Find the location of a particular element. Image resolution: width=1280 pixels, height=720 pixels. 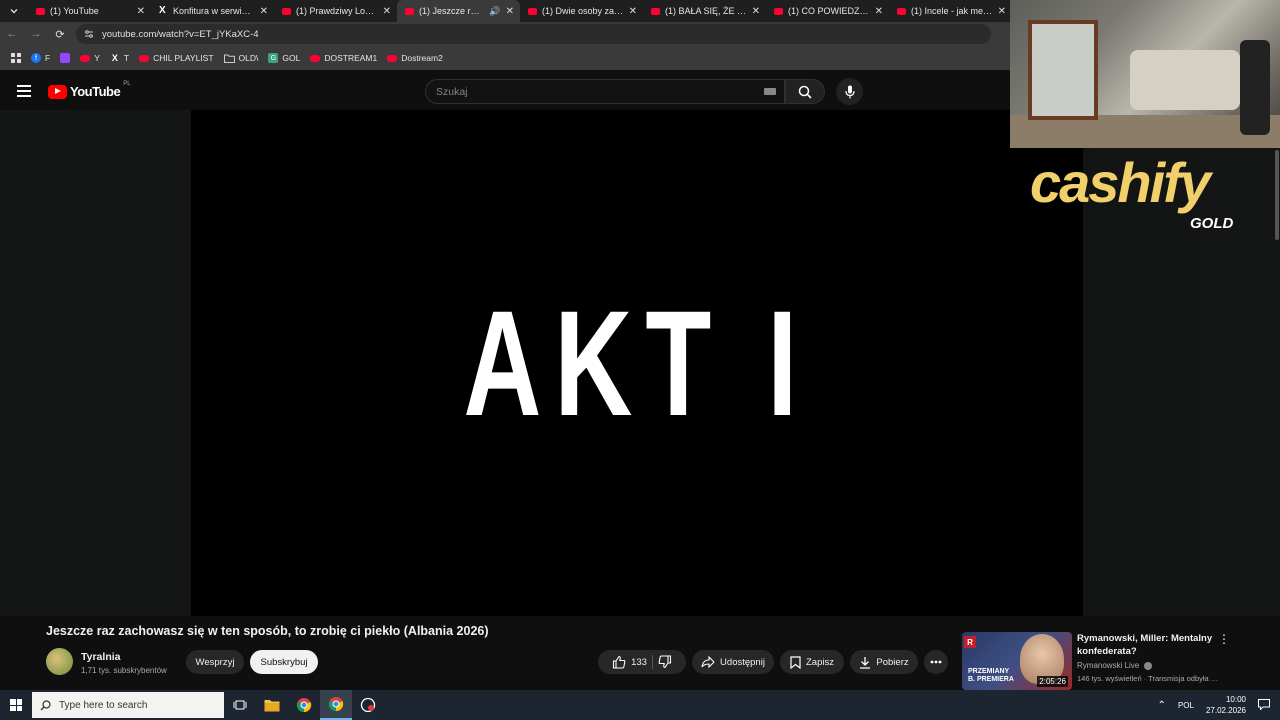

forward-arrow-icon: → is located at coordinates (36, 34).